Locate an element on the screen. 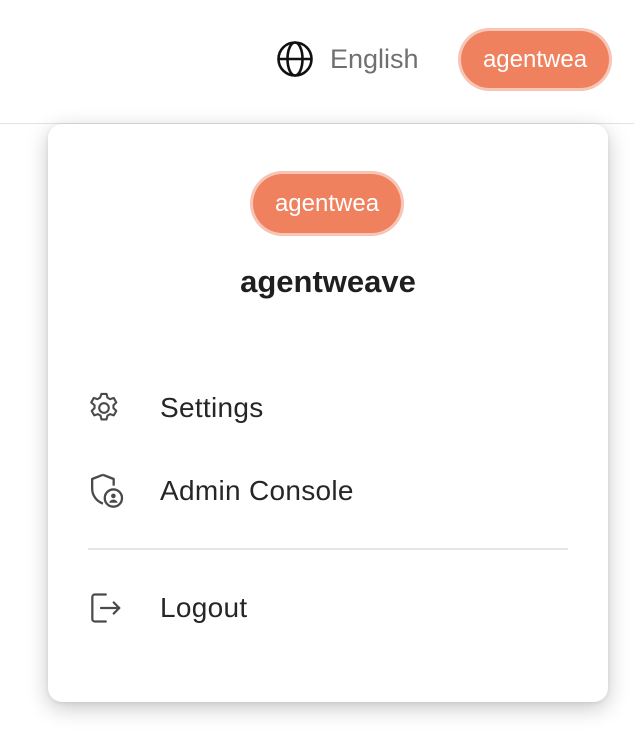 The image size is (634, 738). logout-label: Logout is located at coordinates (204, 607).